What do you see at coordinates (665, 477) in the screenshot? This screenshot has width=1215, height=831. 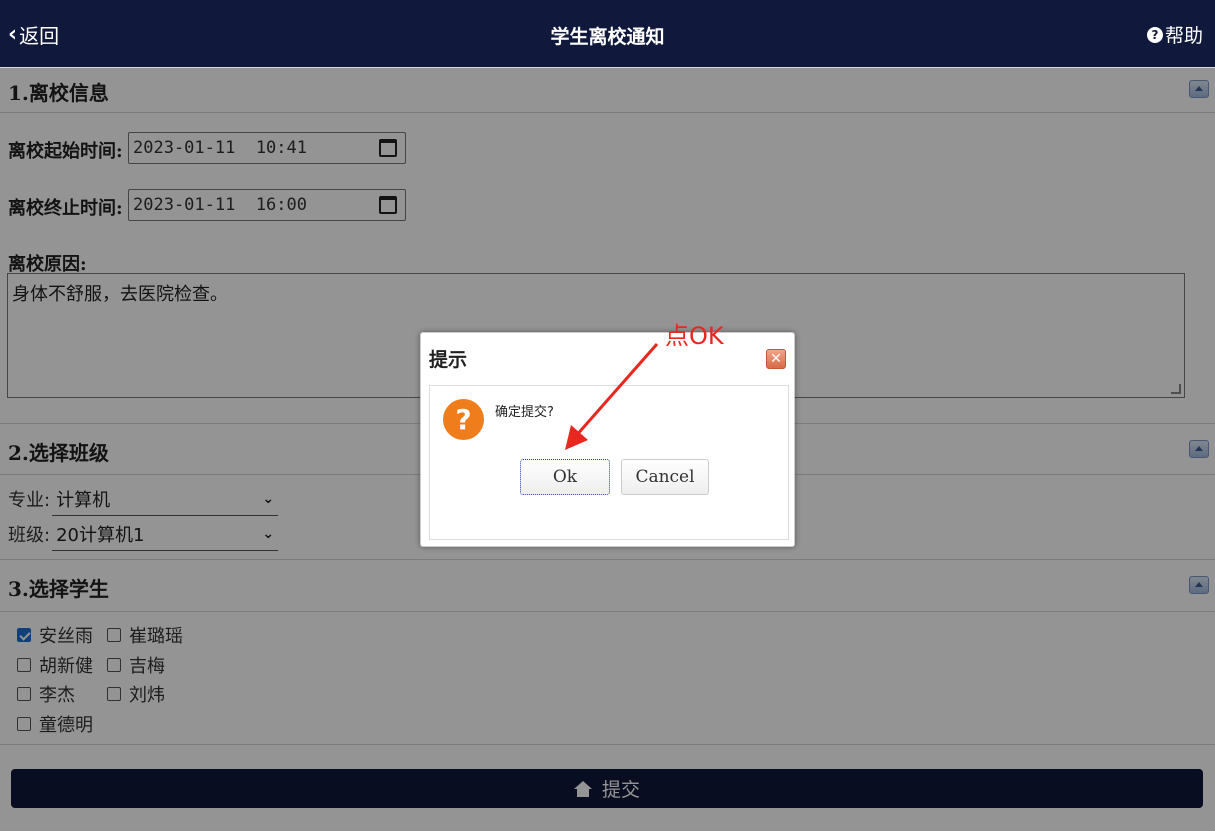 I see `cancel-button: Cancel` at bounding box center [665, 477].